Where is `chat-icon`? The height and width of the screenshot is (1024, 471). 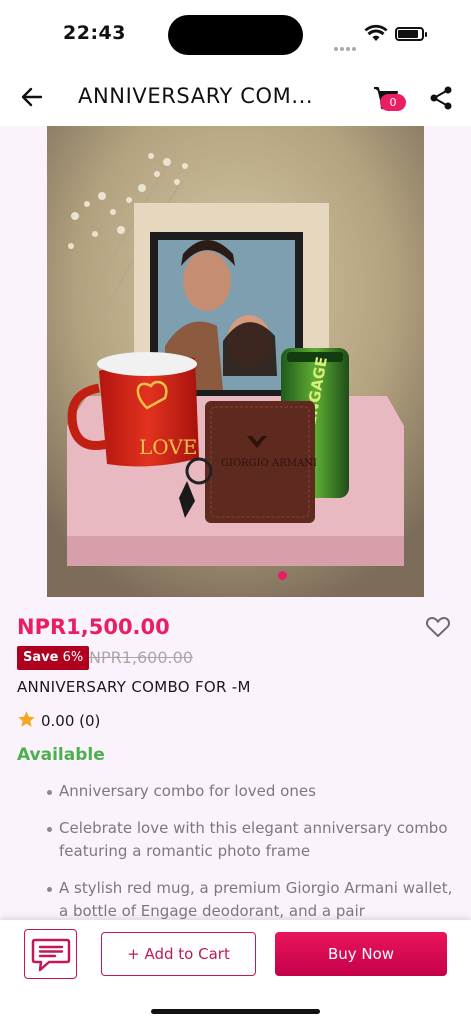
chat-icon is located at coordinates (51, 955).